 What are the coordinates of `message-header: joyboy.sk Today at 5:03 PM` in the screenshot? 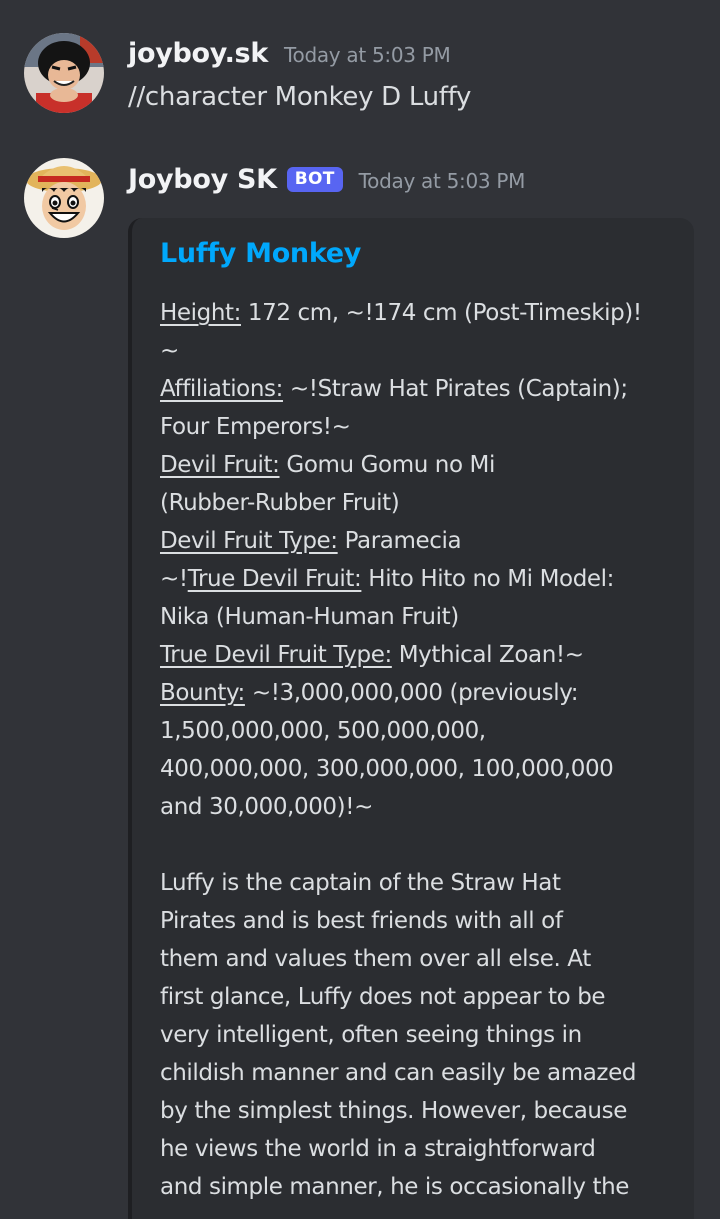 It's located at (289, 53).